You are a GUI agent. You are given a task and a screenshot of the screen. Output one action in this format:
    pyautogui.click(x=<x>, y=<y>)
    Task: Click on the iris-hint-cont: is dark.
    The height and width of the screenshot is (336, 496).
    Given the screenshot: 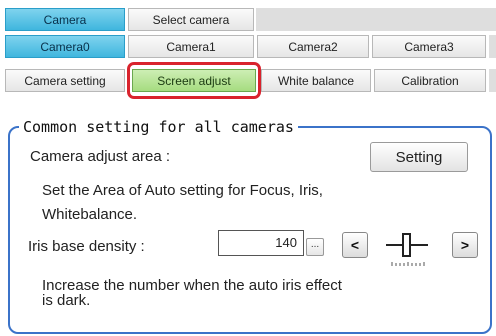 What is the action you would take?
    pyautogui.click(x=66, y=300)
    